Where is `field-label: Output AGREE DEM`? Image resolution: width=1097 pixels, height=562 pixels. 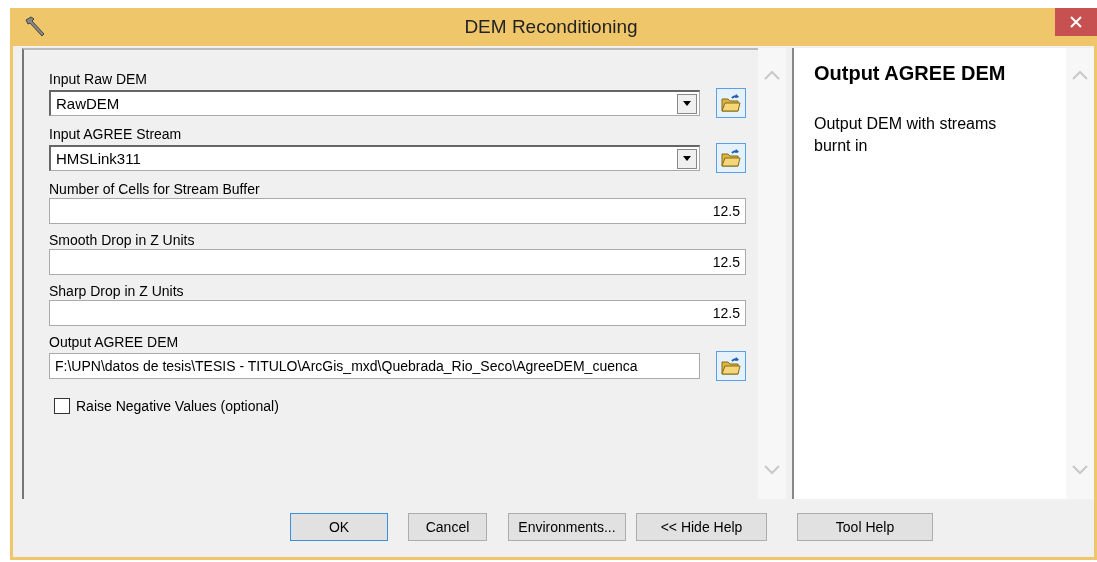
field-label: Output AGREE DEM is located at coordinates (114, 342).